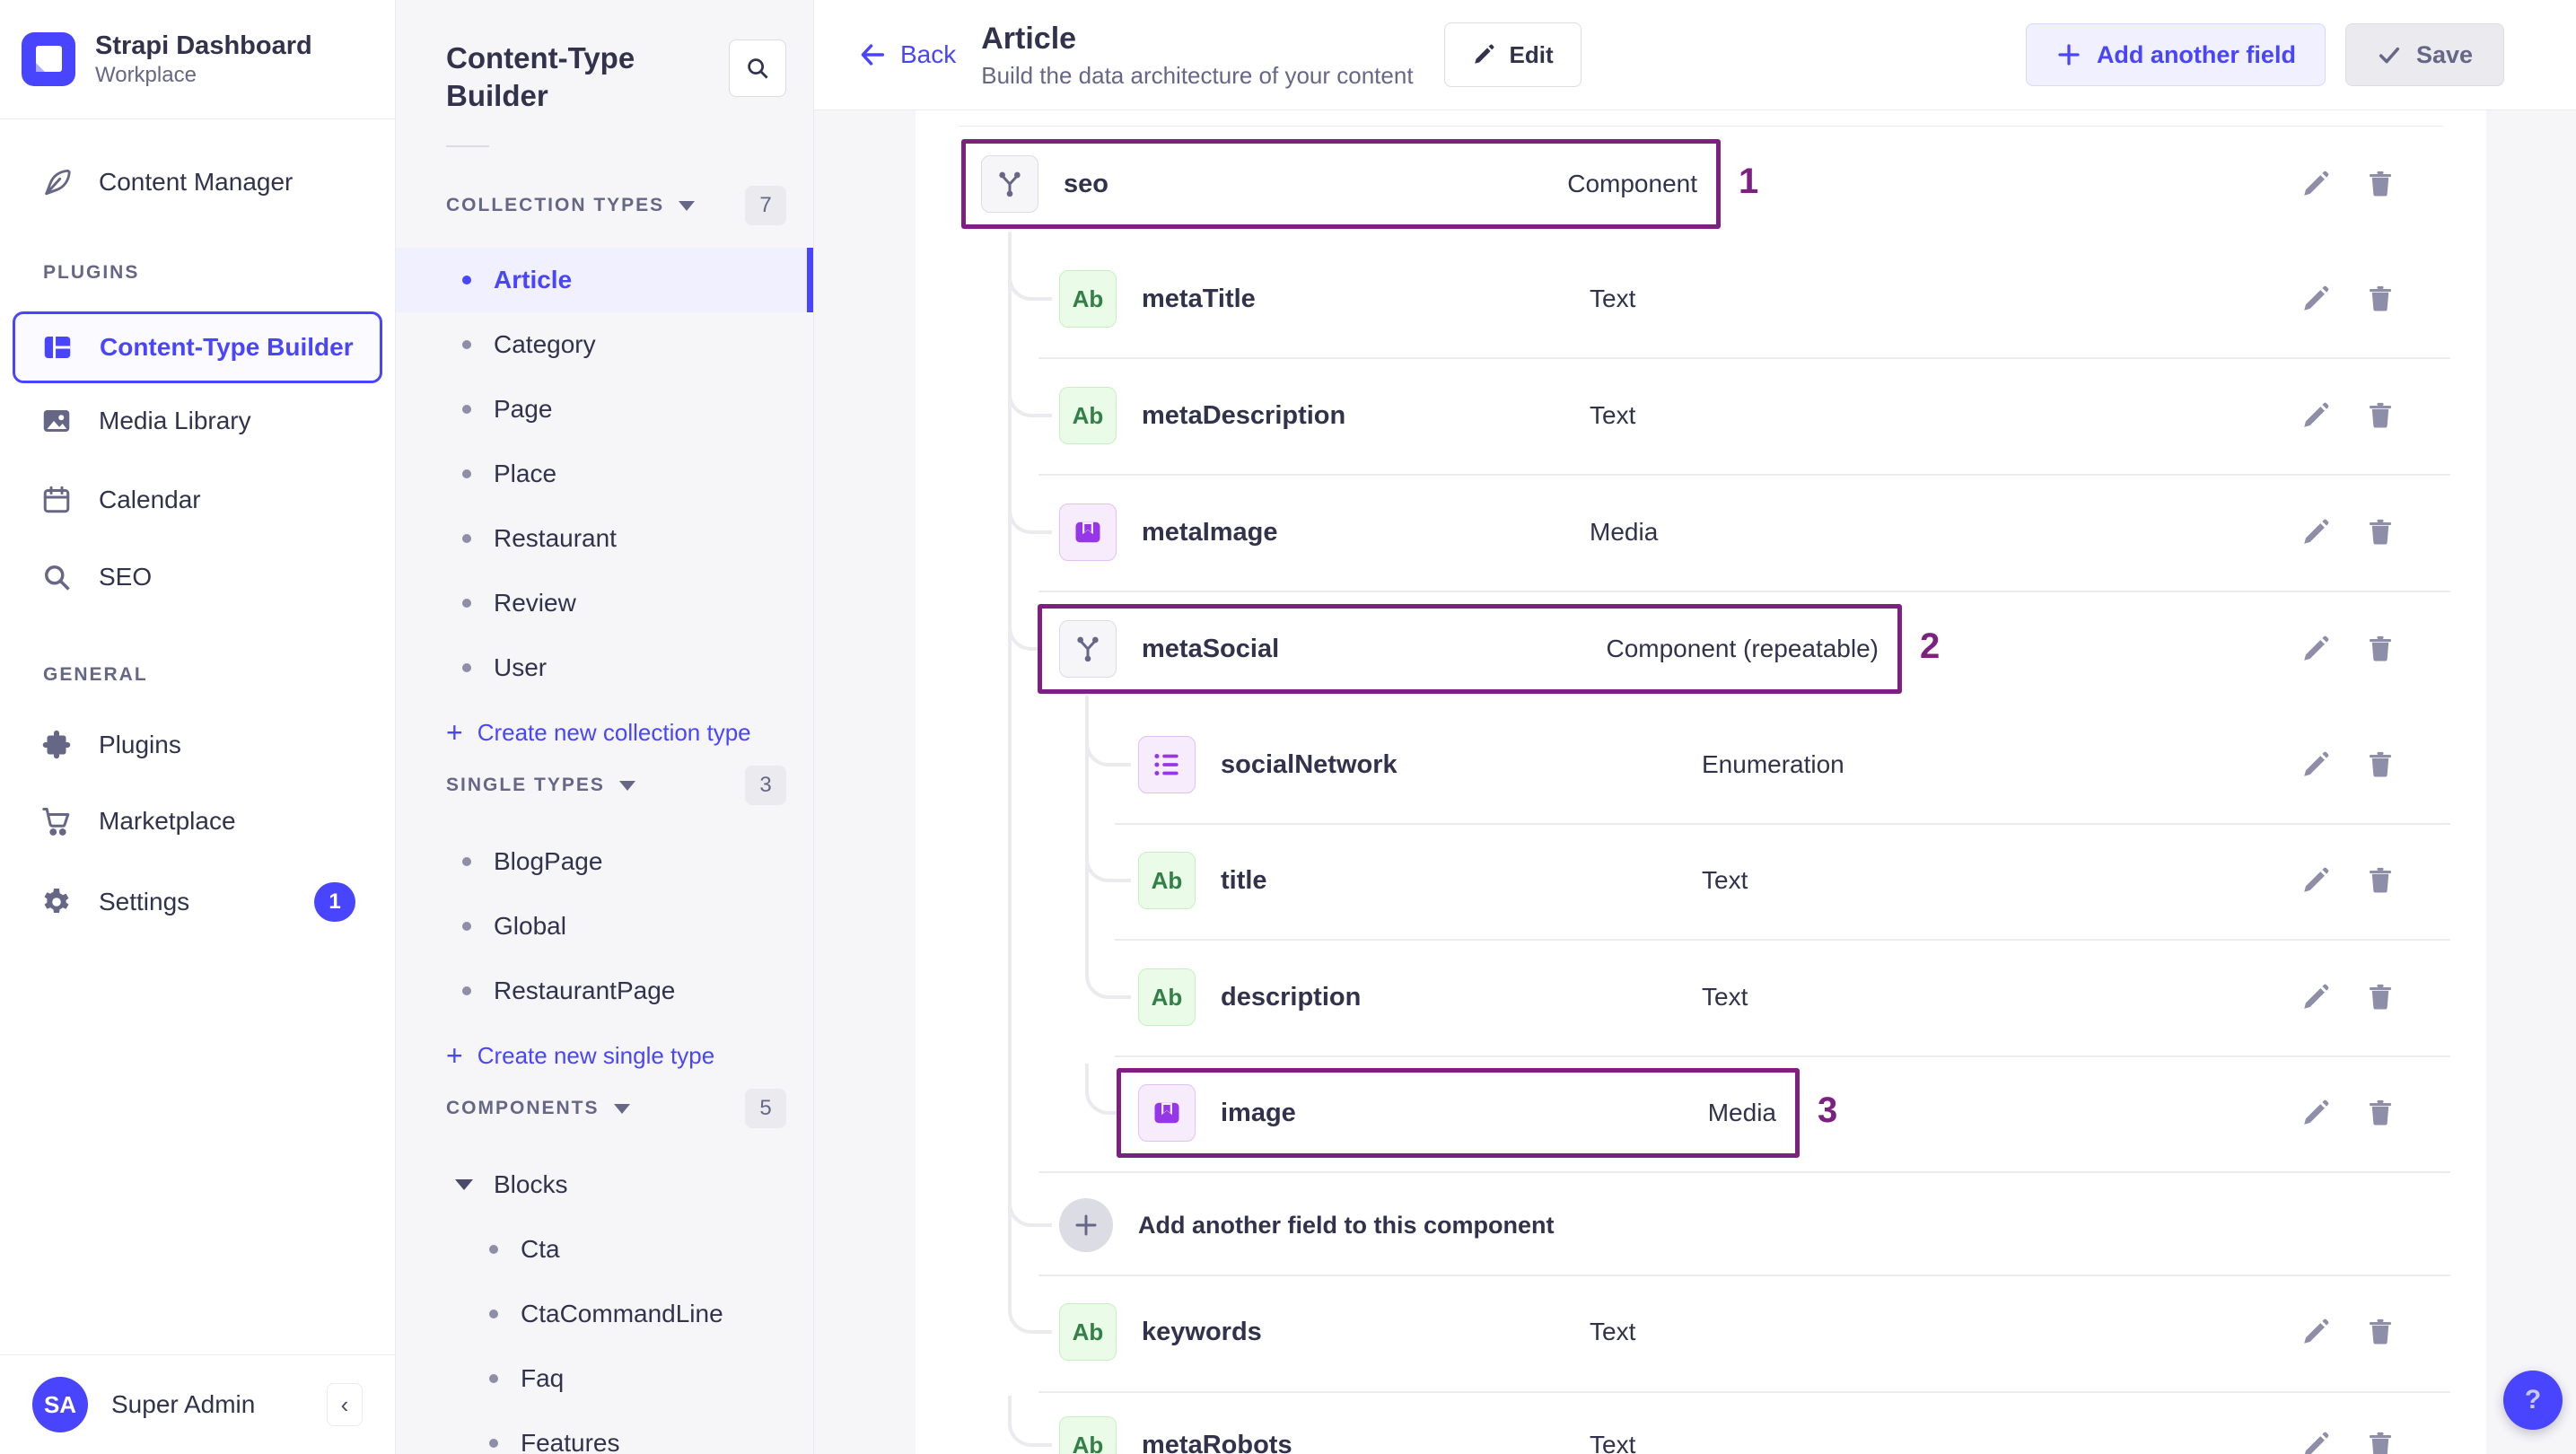  Describe the element at coordinates (464, 1184) in the screenshot. I see `chevron-down-icon` at that location.